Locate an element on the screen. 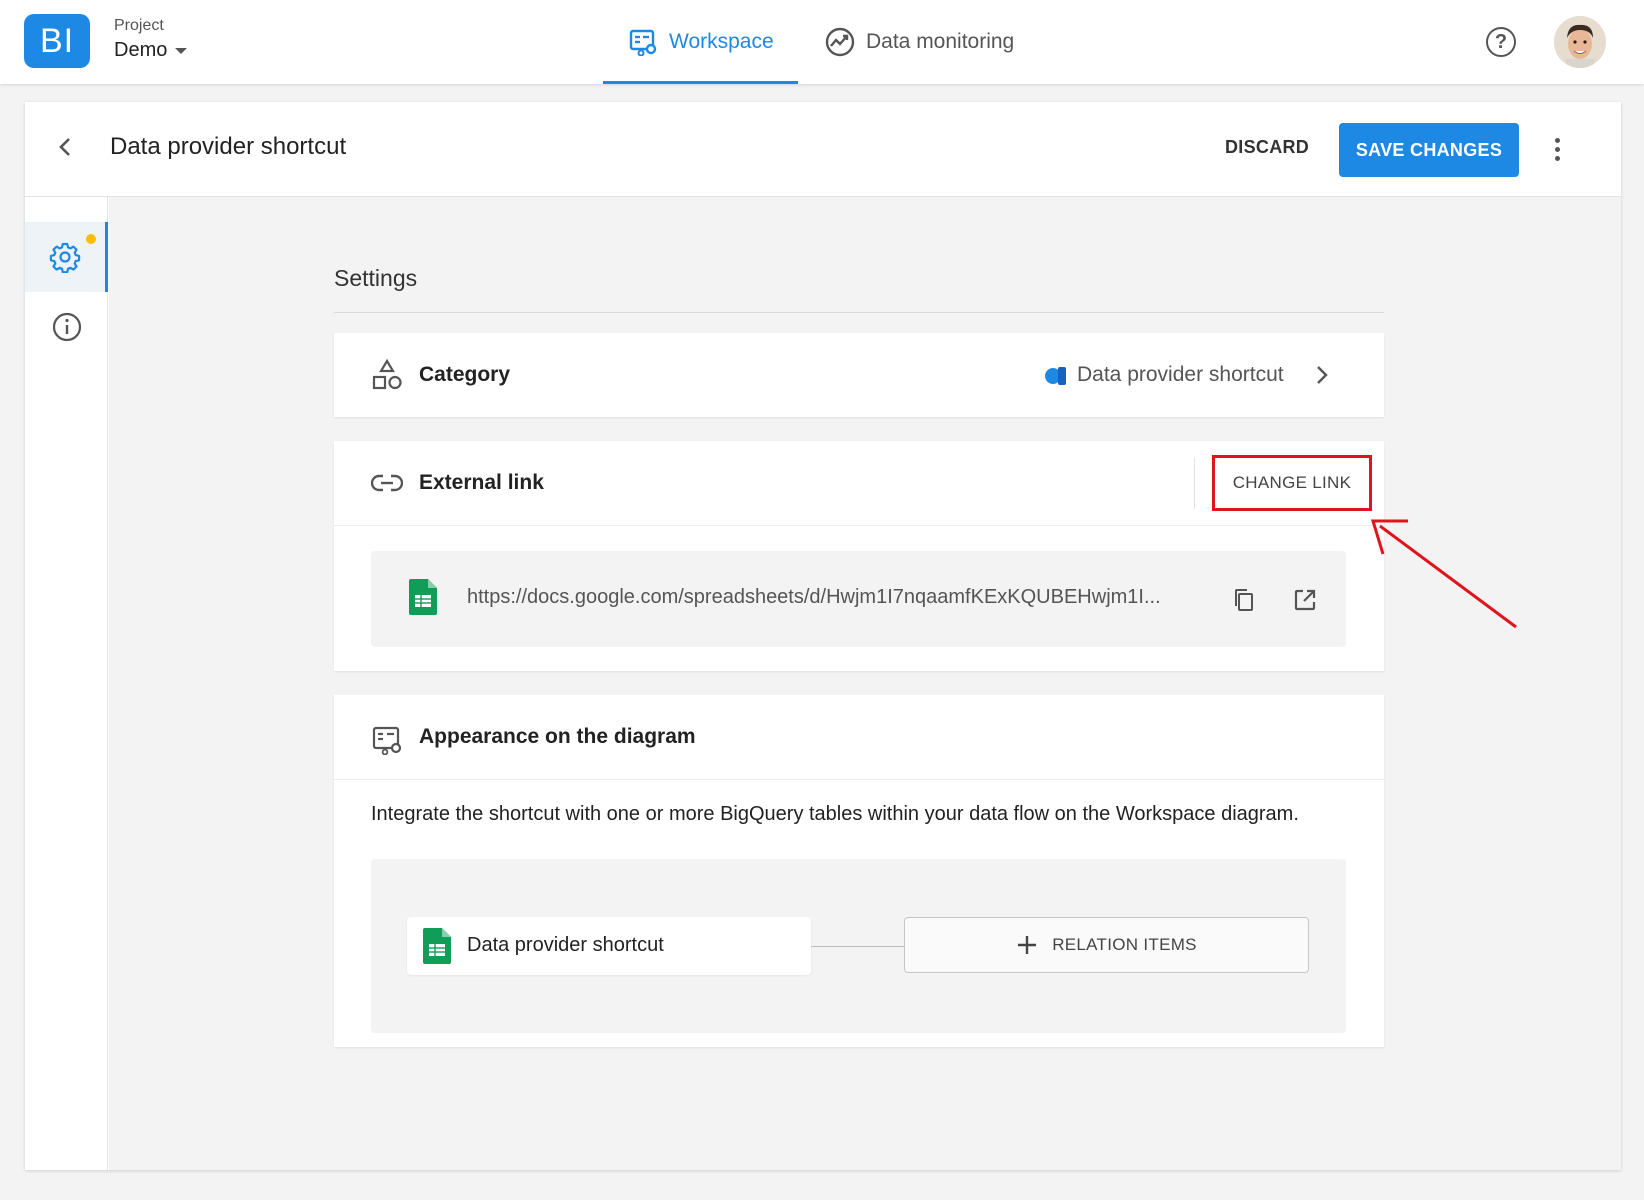 Image resolution: width=1644 pixels, height=1200 pixels. category-row: Category Data provider shortcut is located at coordinates (859, 375).